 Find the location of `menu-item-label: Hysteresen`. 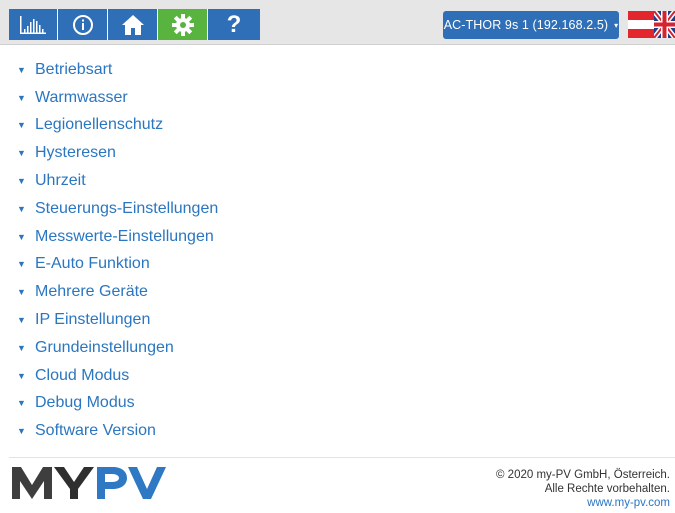

menu-item-label: Hysteresen is located at coordinates (75, 153).